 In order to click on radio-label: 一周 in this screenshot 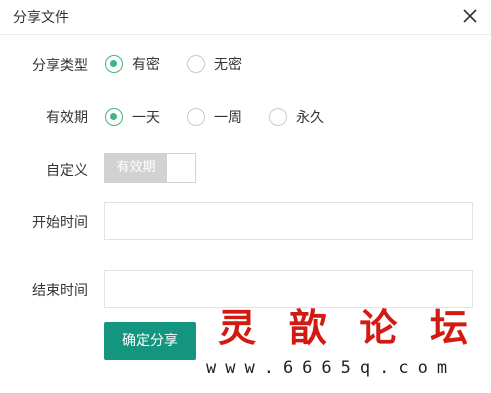, I will do `click(228, 118)`.